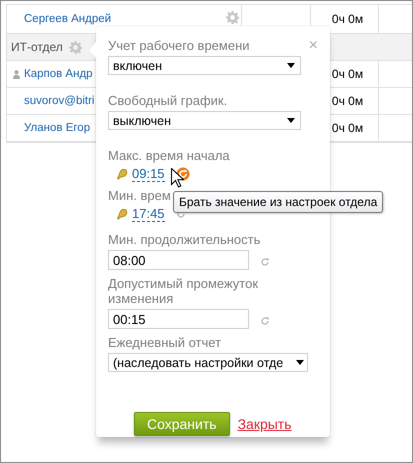  I want to click on employee-link: Карпов Андр, so click(58, 74).